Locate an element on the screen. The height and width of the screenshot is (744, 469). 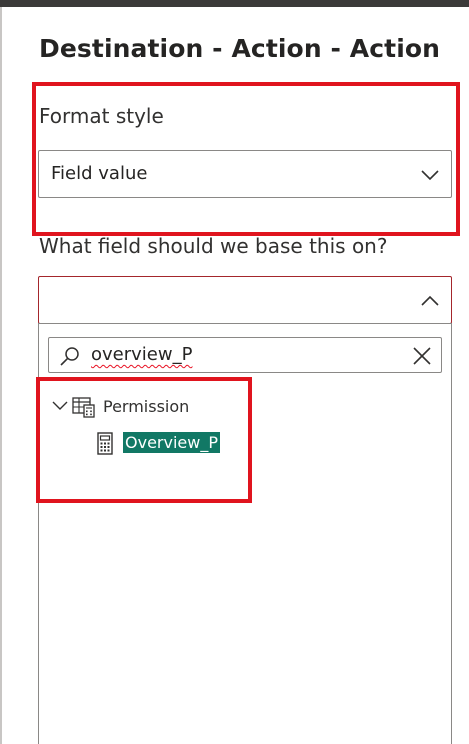
tree-item-field: Overview_P is located at coordinates (195, 444).